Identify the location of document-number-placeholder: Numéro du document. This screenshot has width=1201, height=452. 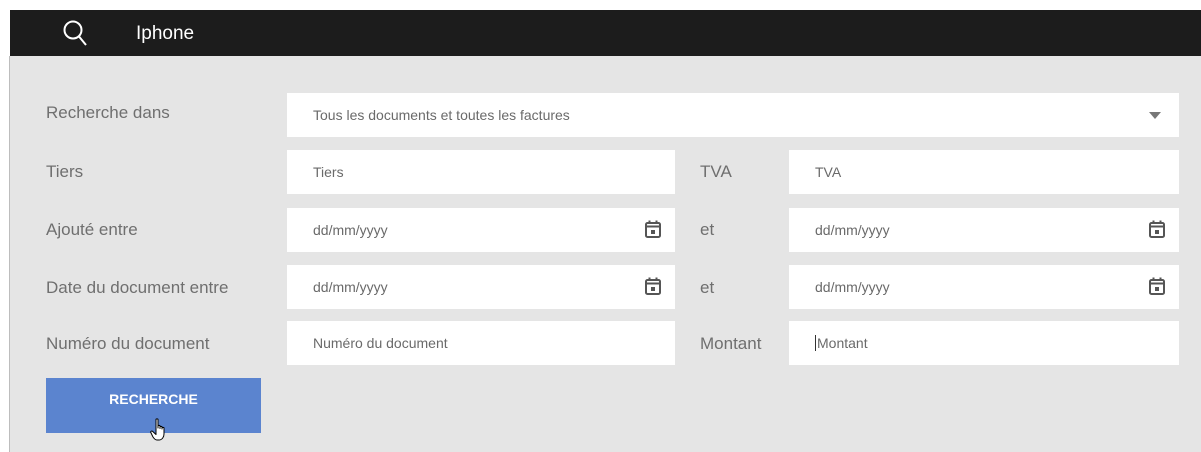
(380, 343).